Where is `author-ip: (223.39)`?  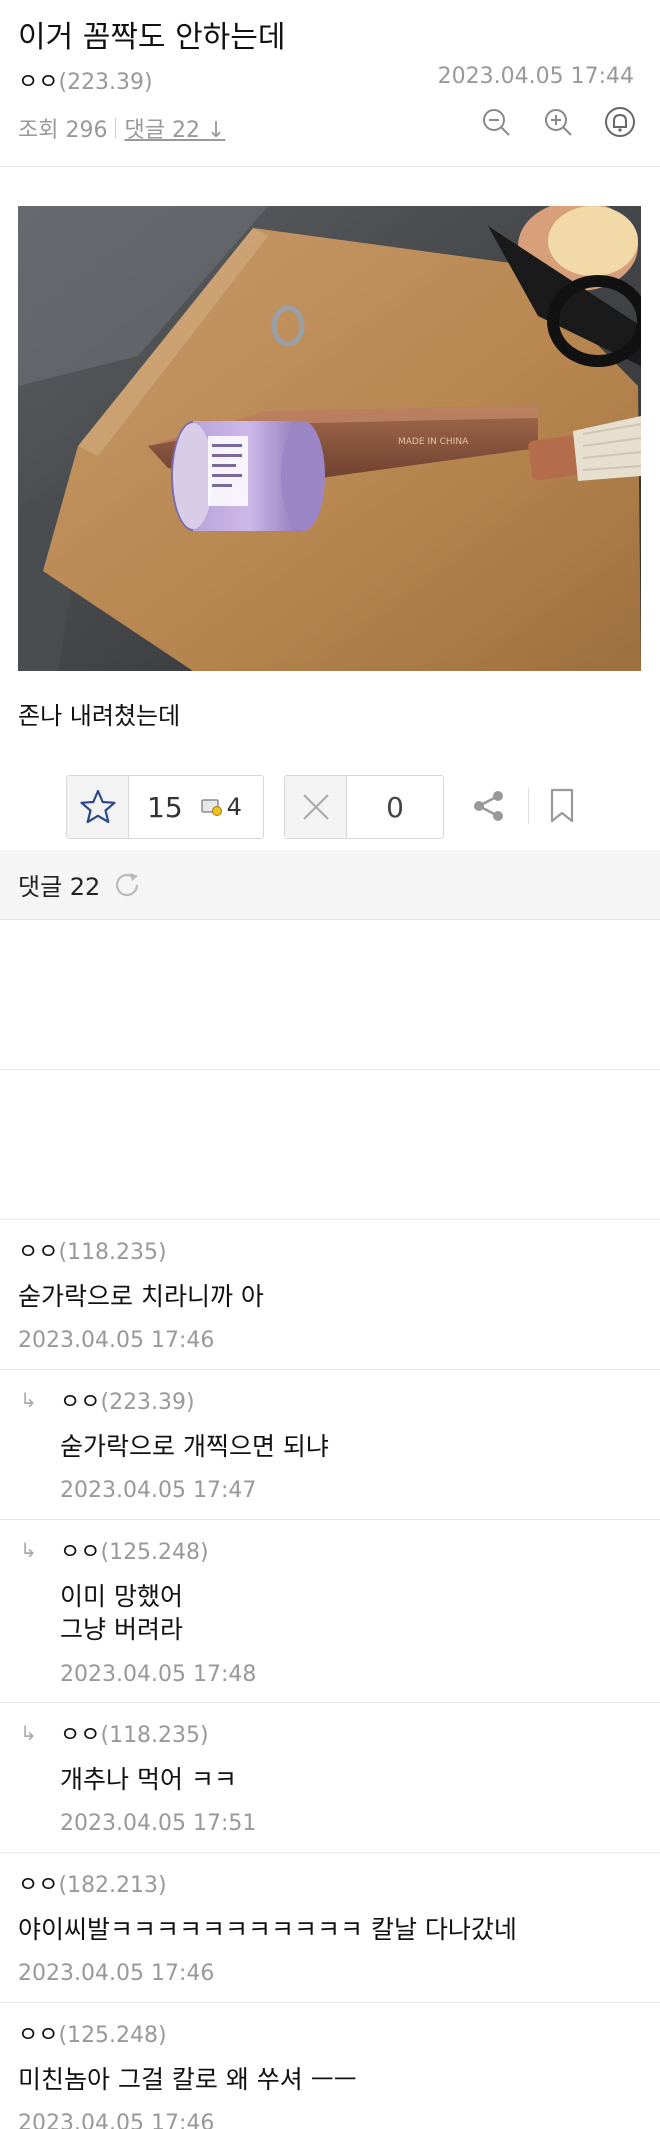
author-ip: (223.39) is located at coordinates (105, 82).